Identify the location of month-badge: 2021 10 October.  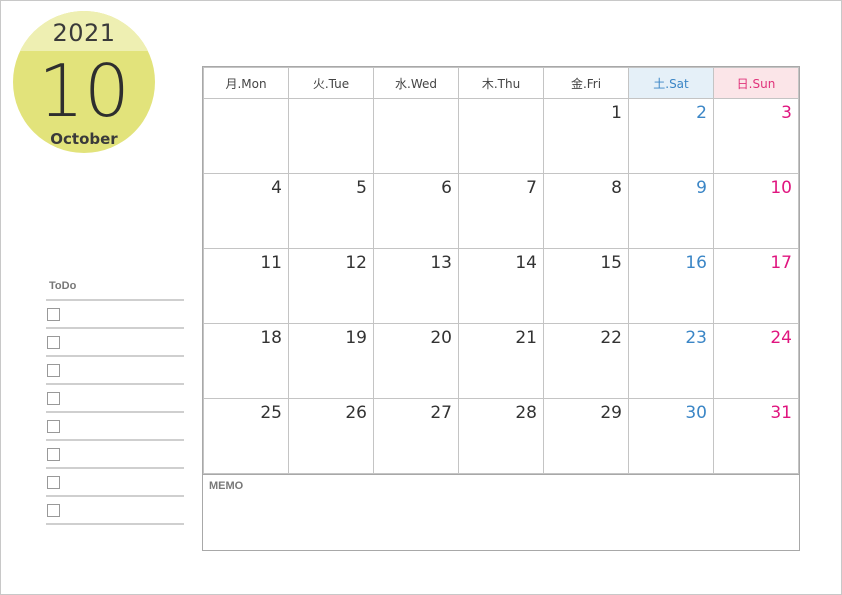
(84, 82).